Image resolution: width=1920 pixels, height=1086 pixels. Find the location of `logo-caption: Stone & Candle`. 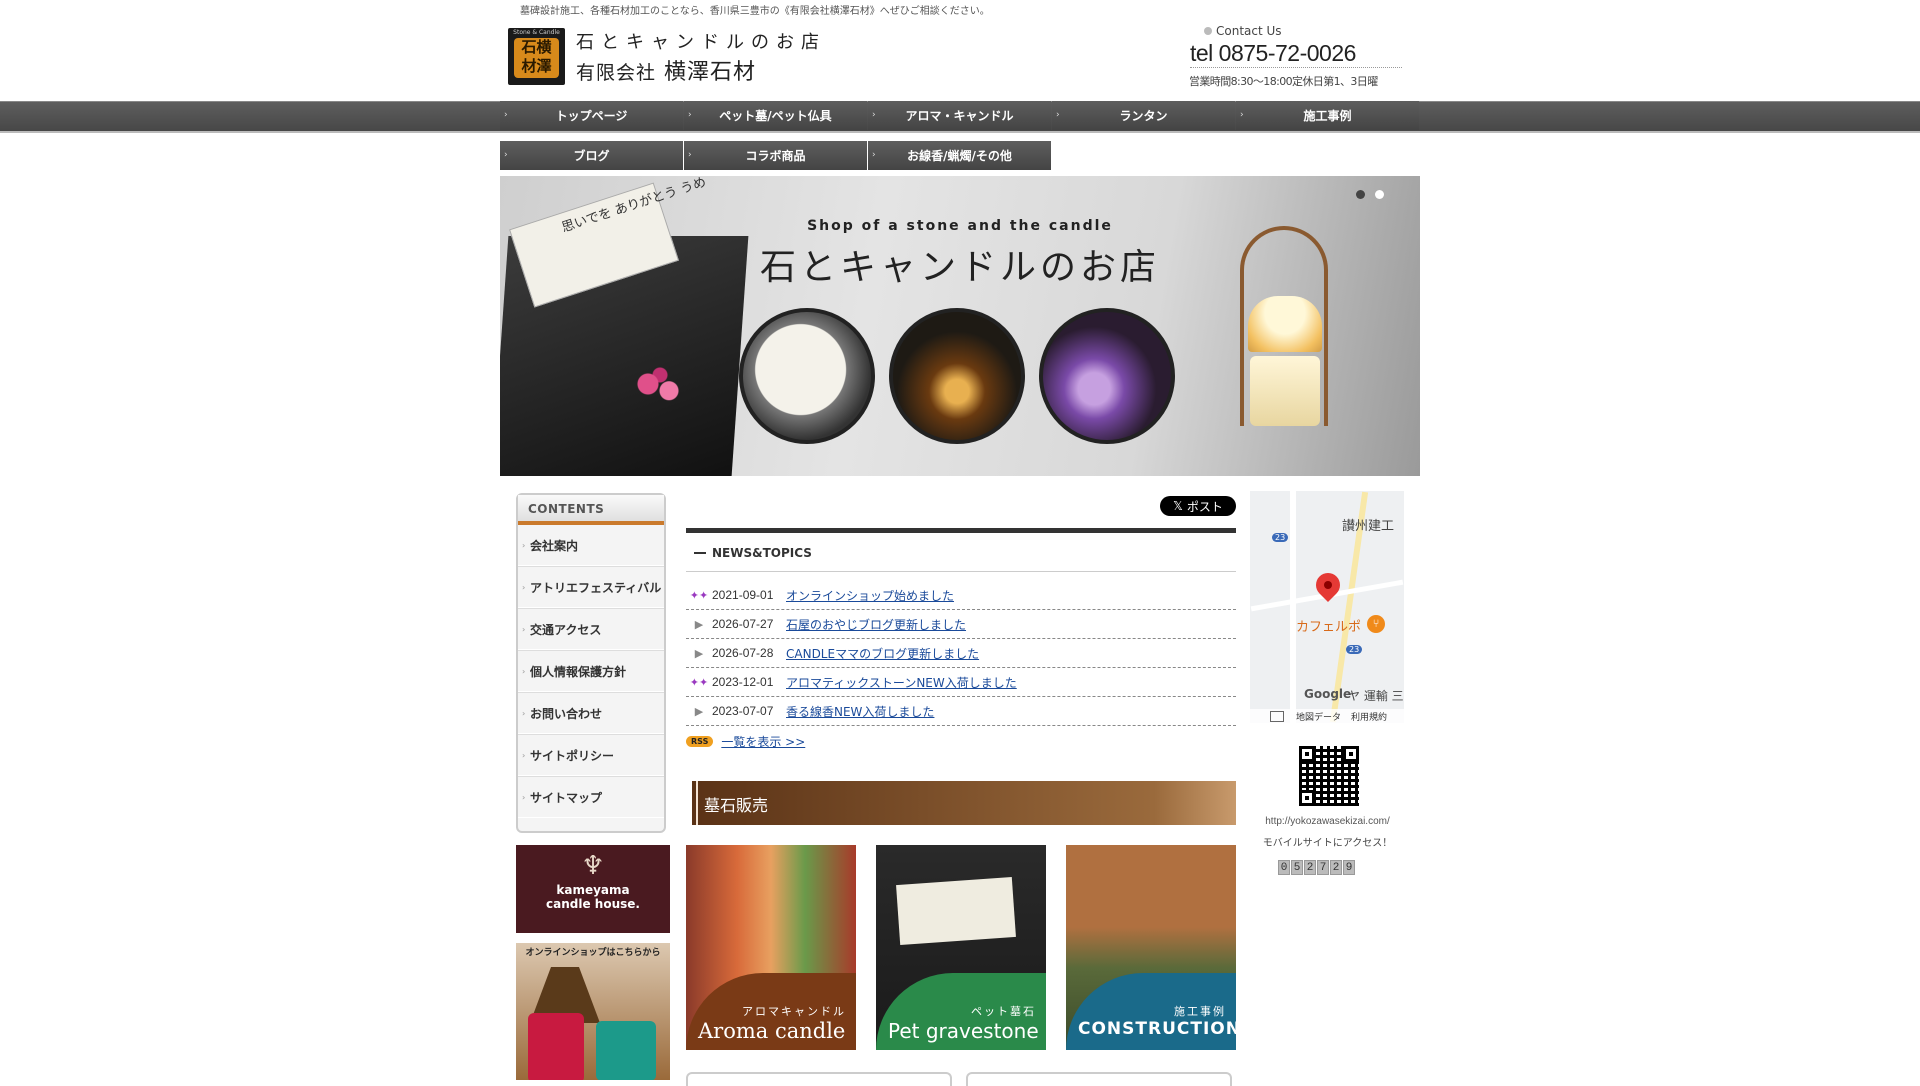

logo-caption: Stone & Candle is located at coordinates (536, 32).